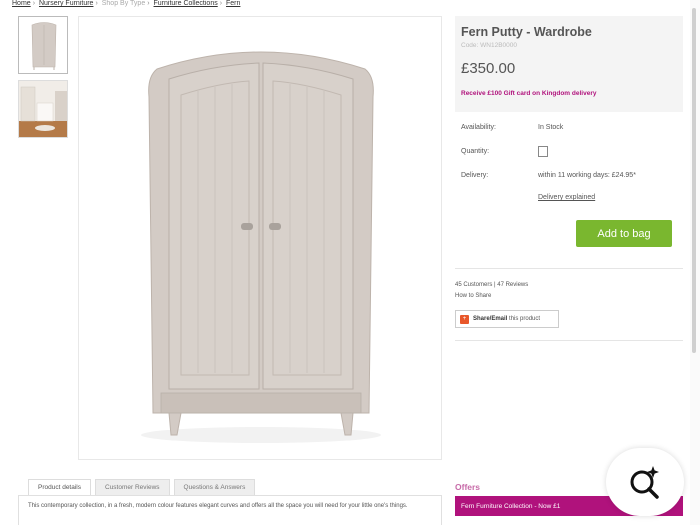 The height and width of the screenshot is (525, 700). I want to click on share-label: Share/Email this product, so click(507, 319).